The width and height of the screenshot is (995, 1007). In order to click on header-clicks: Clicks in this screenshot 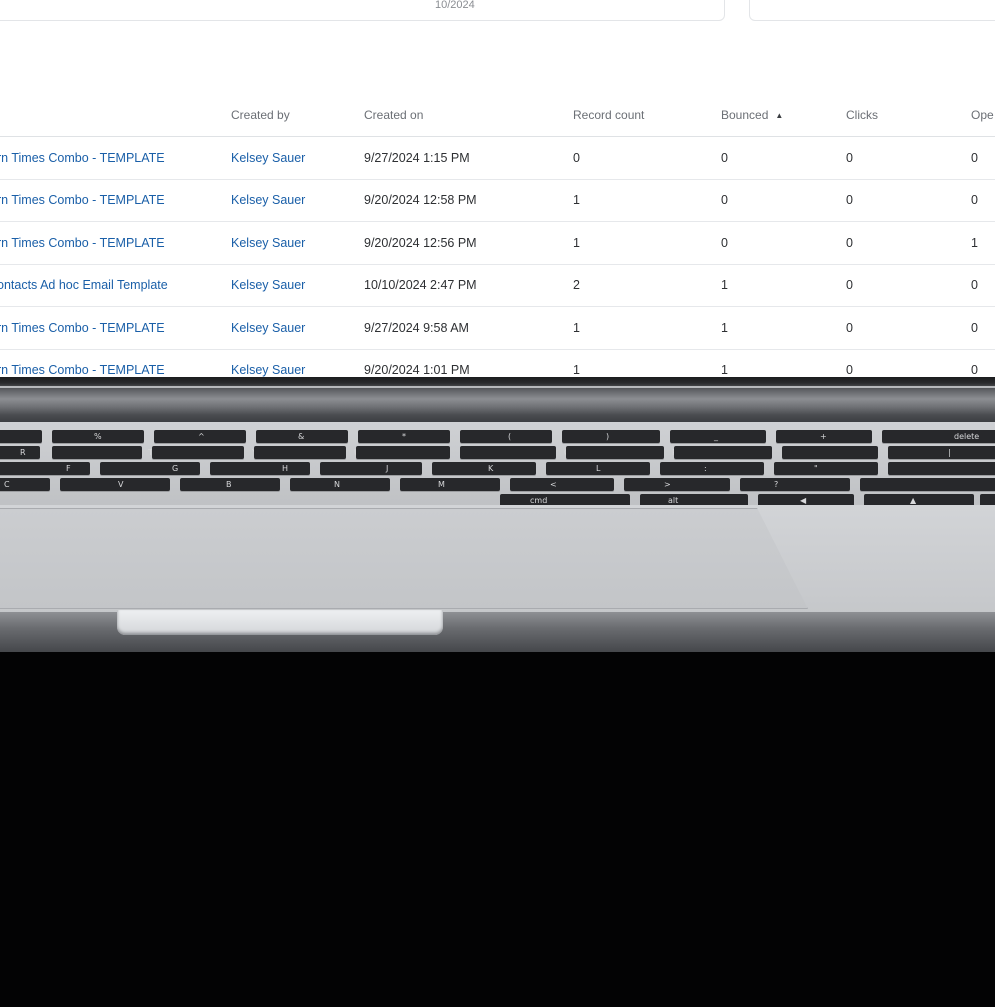, I will do `click(862, 115)`.